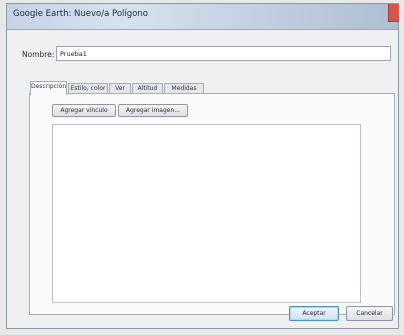 The image size is (404, 335). I want to click on tab-descripcion: Descripción, so click(48, 88).